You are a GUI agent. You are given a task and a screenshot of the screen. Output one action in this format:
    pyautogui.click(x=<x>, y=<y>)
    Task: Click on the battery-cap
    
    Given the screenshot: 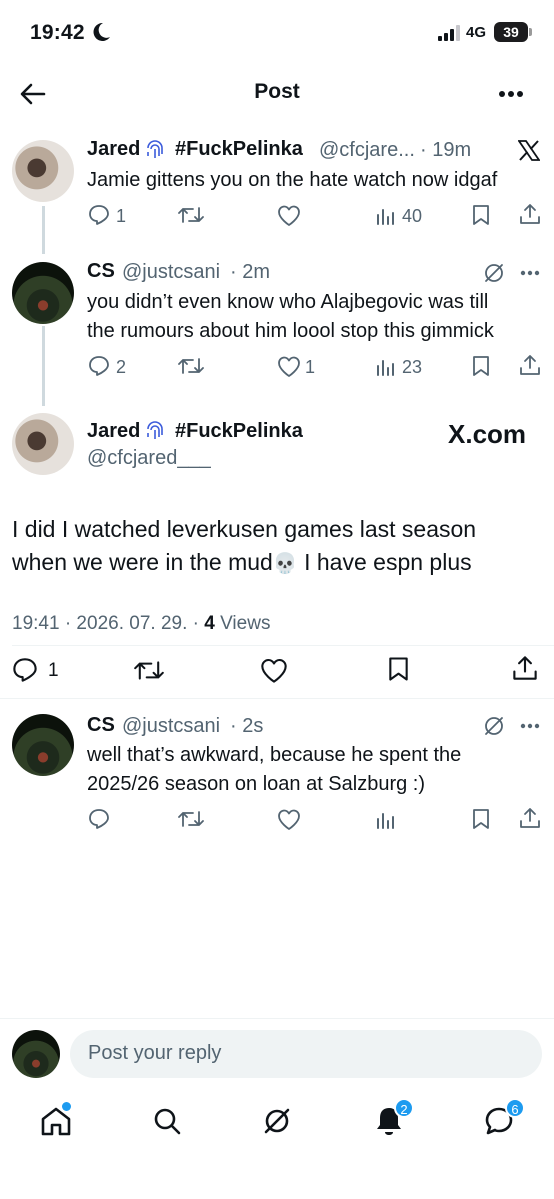 What is the action you would take?
    pyautogui.click(x=530, y=32)
    